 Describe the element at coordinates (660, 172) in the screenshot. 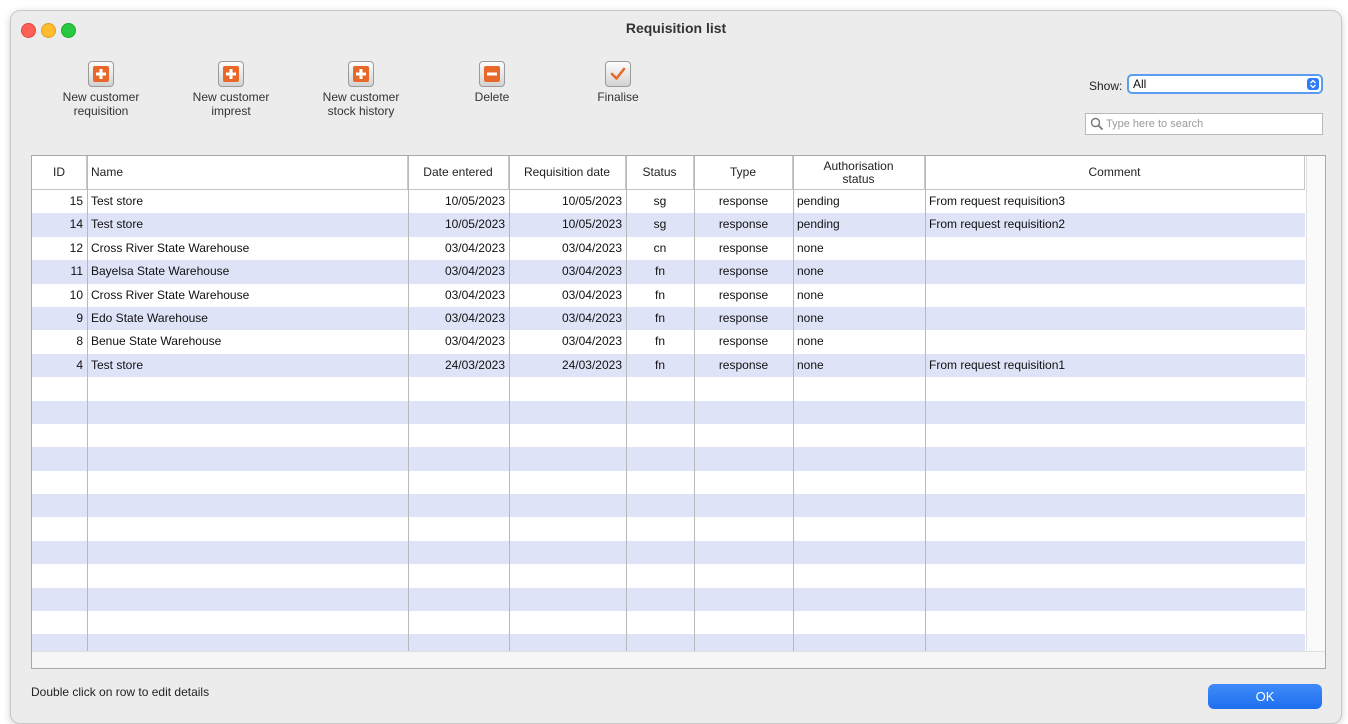

I see `column-header-status: Status` at that location.